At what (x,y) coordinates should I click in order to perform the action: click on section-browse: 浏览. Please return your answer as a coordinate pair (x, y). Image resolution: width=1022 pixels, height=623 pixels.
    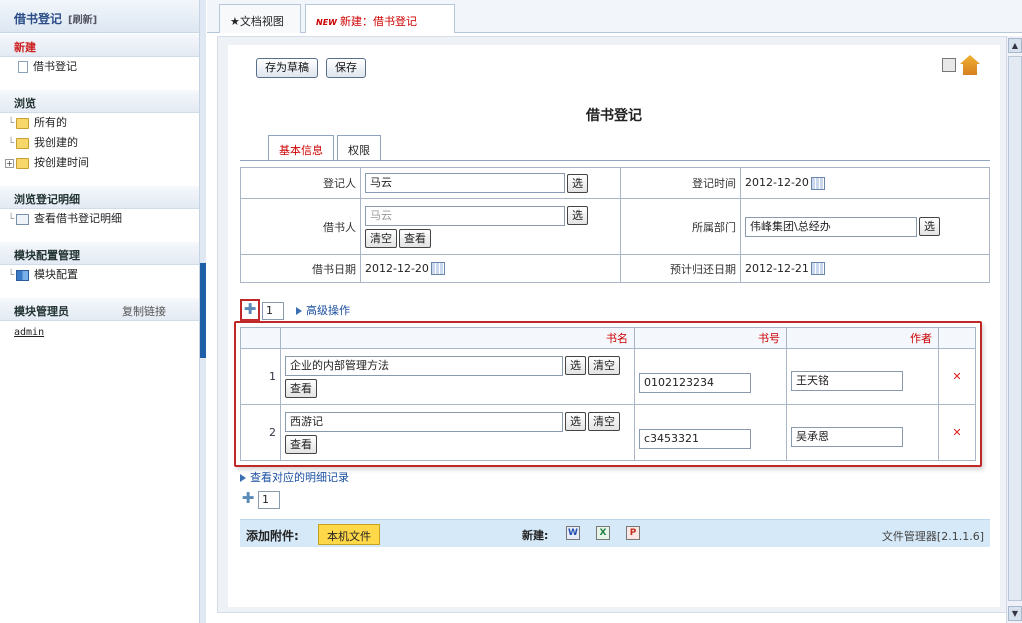
    Looking at the image, I should click on (99, 101).